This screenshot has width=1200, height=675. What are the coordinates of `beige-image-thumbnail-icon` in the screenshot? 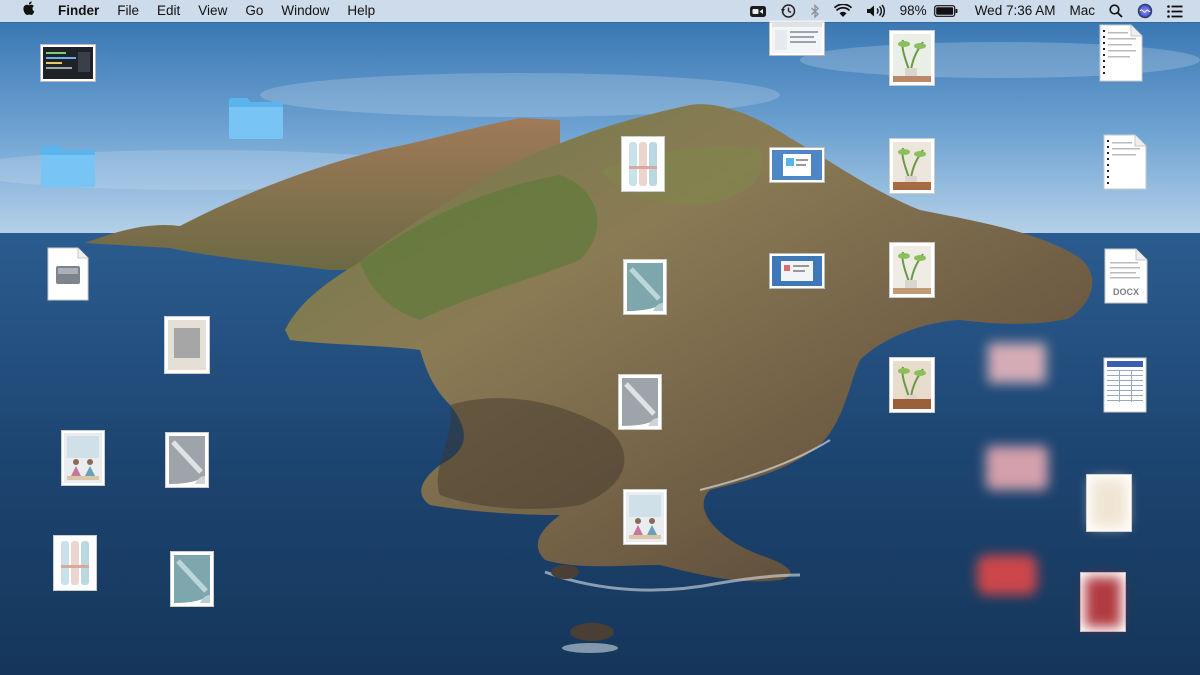 It's located at (1109, 503).